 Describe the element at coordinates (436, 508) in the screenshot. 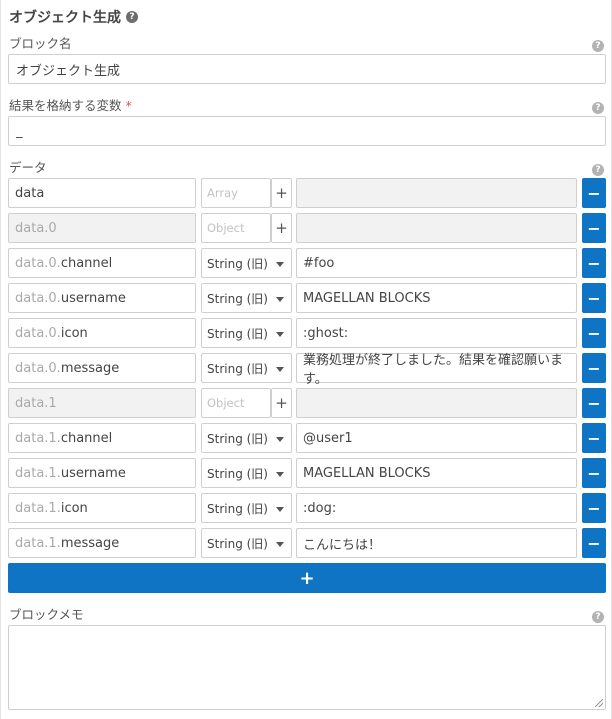

I see `row-value-field: :dog:` at that location.